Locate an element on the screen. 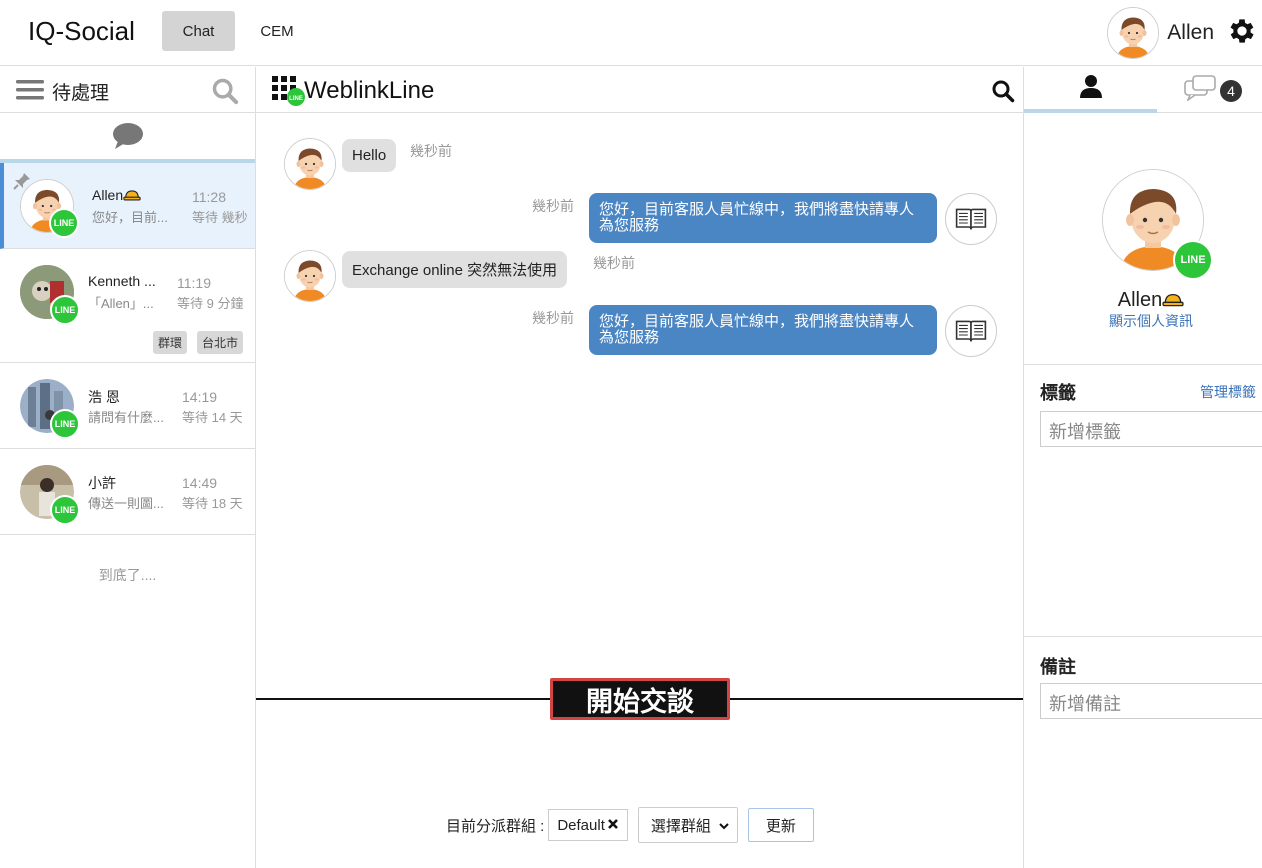 This screenshot has height=868, width=1262. tab-chat: Chat is located at coordinates (198, 31).